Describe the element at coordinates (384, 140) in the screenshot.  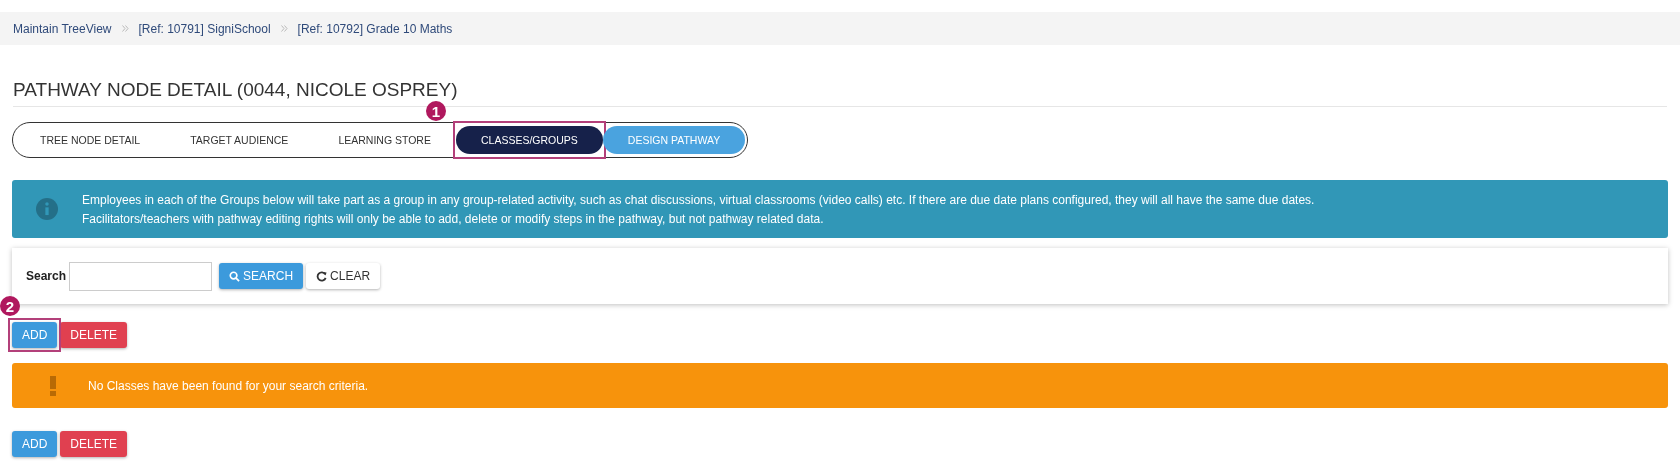
I see `tab: LEARNING STORE` at that location.